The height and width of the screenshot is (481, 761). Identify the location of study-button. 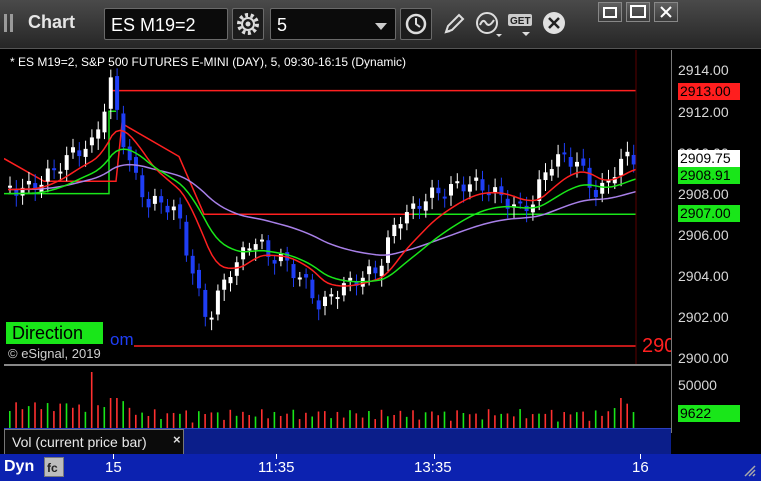
(488, 24).